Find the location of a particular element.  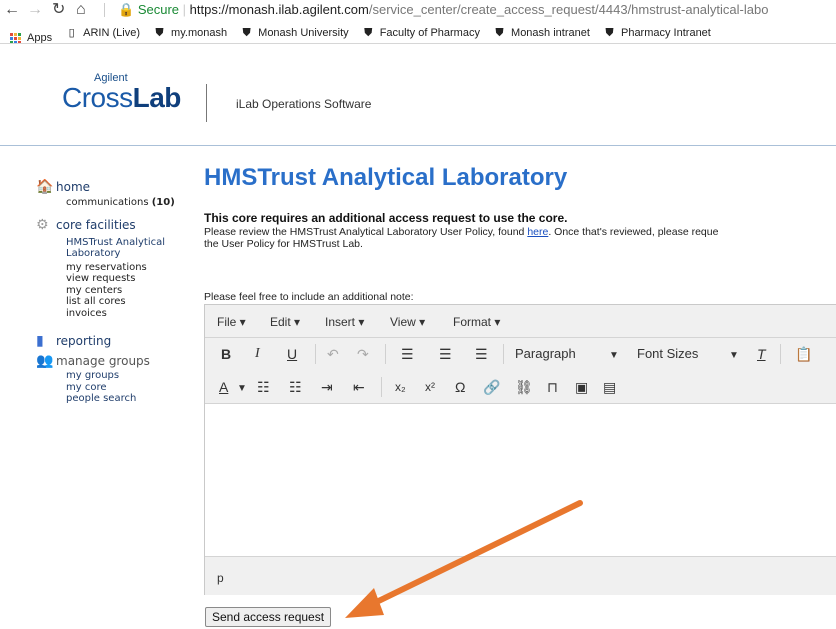

paragraph-select: Paragraph is located at coordinates (545, 354).